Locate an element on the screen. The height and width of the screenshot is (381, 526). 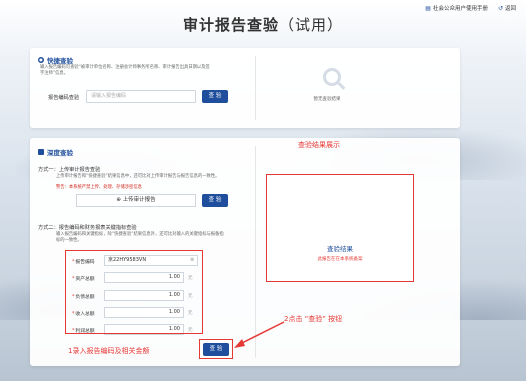
result-panel: 查验结果 此报告在在本系统备案 is located at coordinates (340, 228).